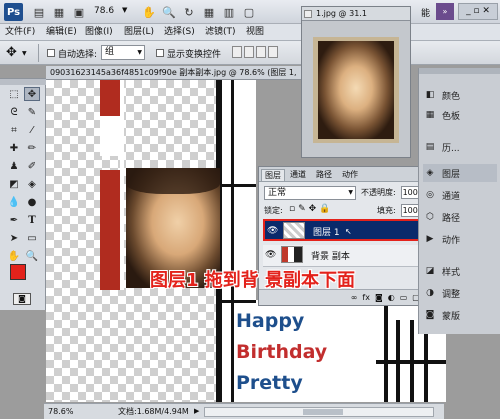 The width and height of the screenshot is (500, 419). I want to click on menu-view: 视图, so click(255, 32).